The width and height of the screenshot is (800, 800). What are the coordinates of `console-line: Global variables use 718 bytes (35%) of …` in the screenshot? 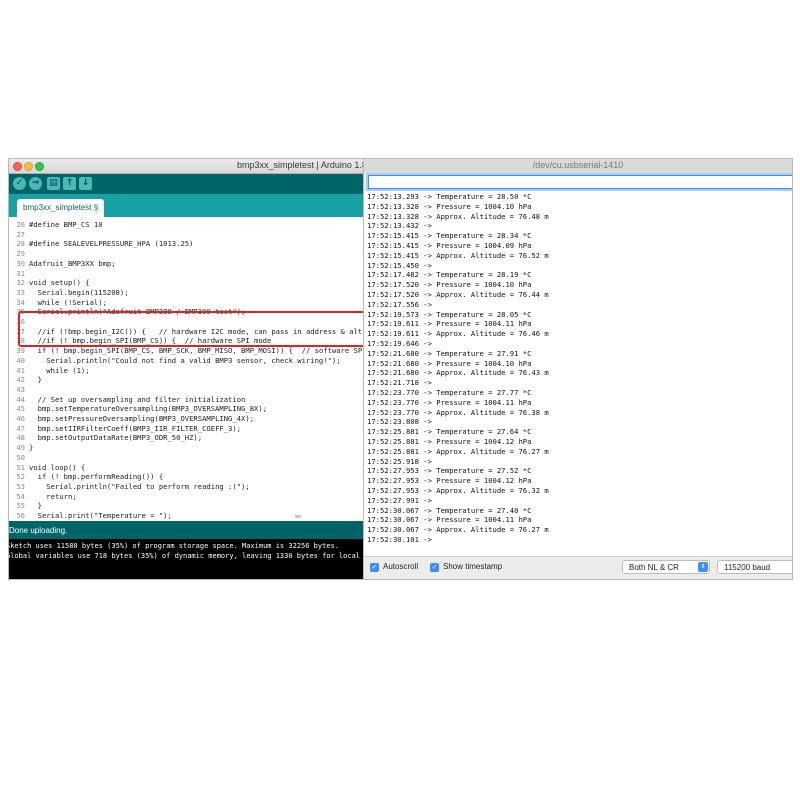 It's located at (184, 556).